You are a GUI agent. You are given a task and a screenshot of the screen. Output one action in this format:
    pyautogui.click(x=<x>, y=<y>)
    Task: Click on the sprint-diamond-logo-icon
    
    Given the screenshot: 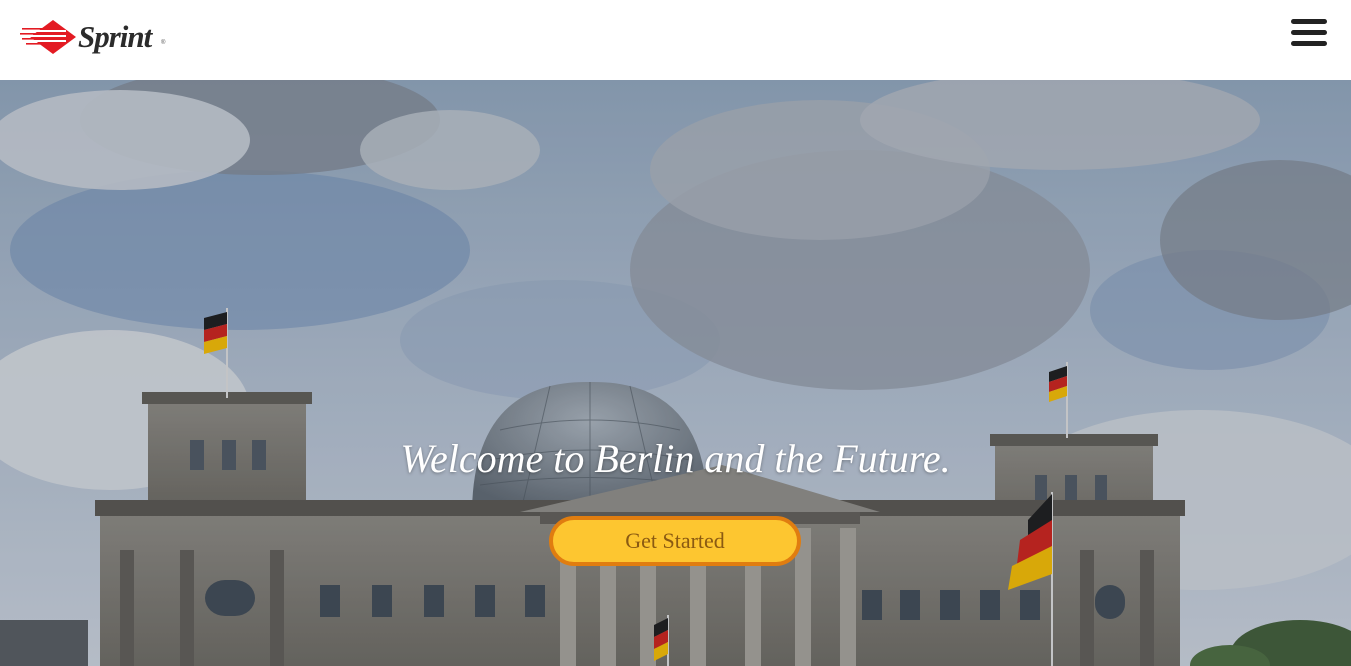 What is the action you would take?
    pyautogui.click(x=48, y=37)
    